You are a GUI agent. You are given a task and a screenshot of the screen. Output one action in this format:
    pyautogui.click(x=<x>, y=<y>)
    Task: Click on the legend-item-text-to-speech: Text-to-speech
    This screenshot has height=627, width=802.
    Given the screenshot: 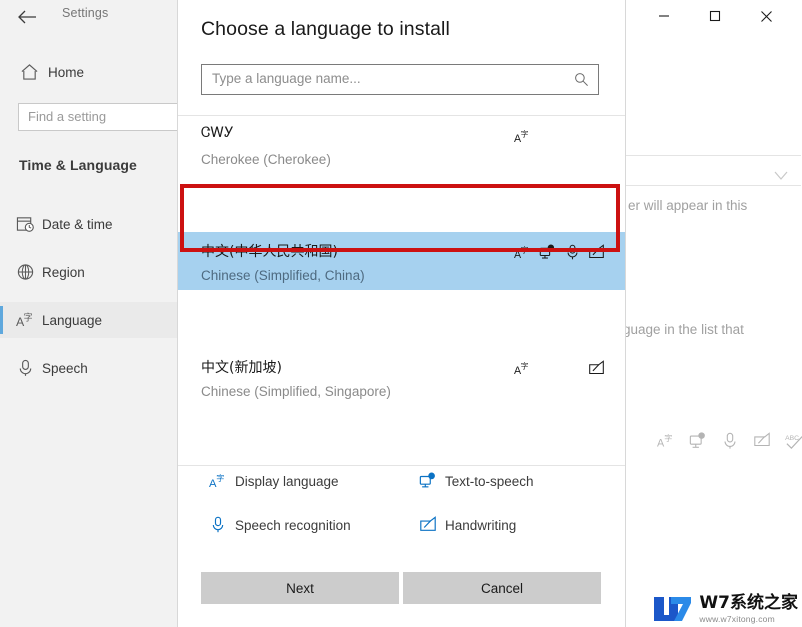 What is the action you would take?
    pyautogui.click(x=474, y=481)
    